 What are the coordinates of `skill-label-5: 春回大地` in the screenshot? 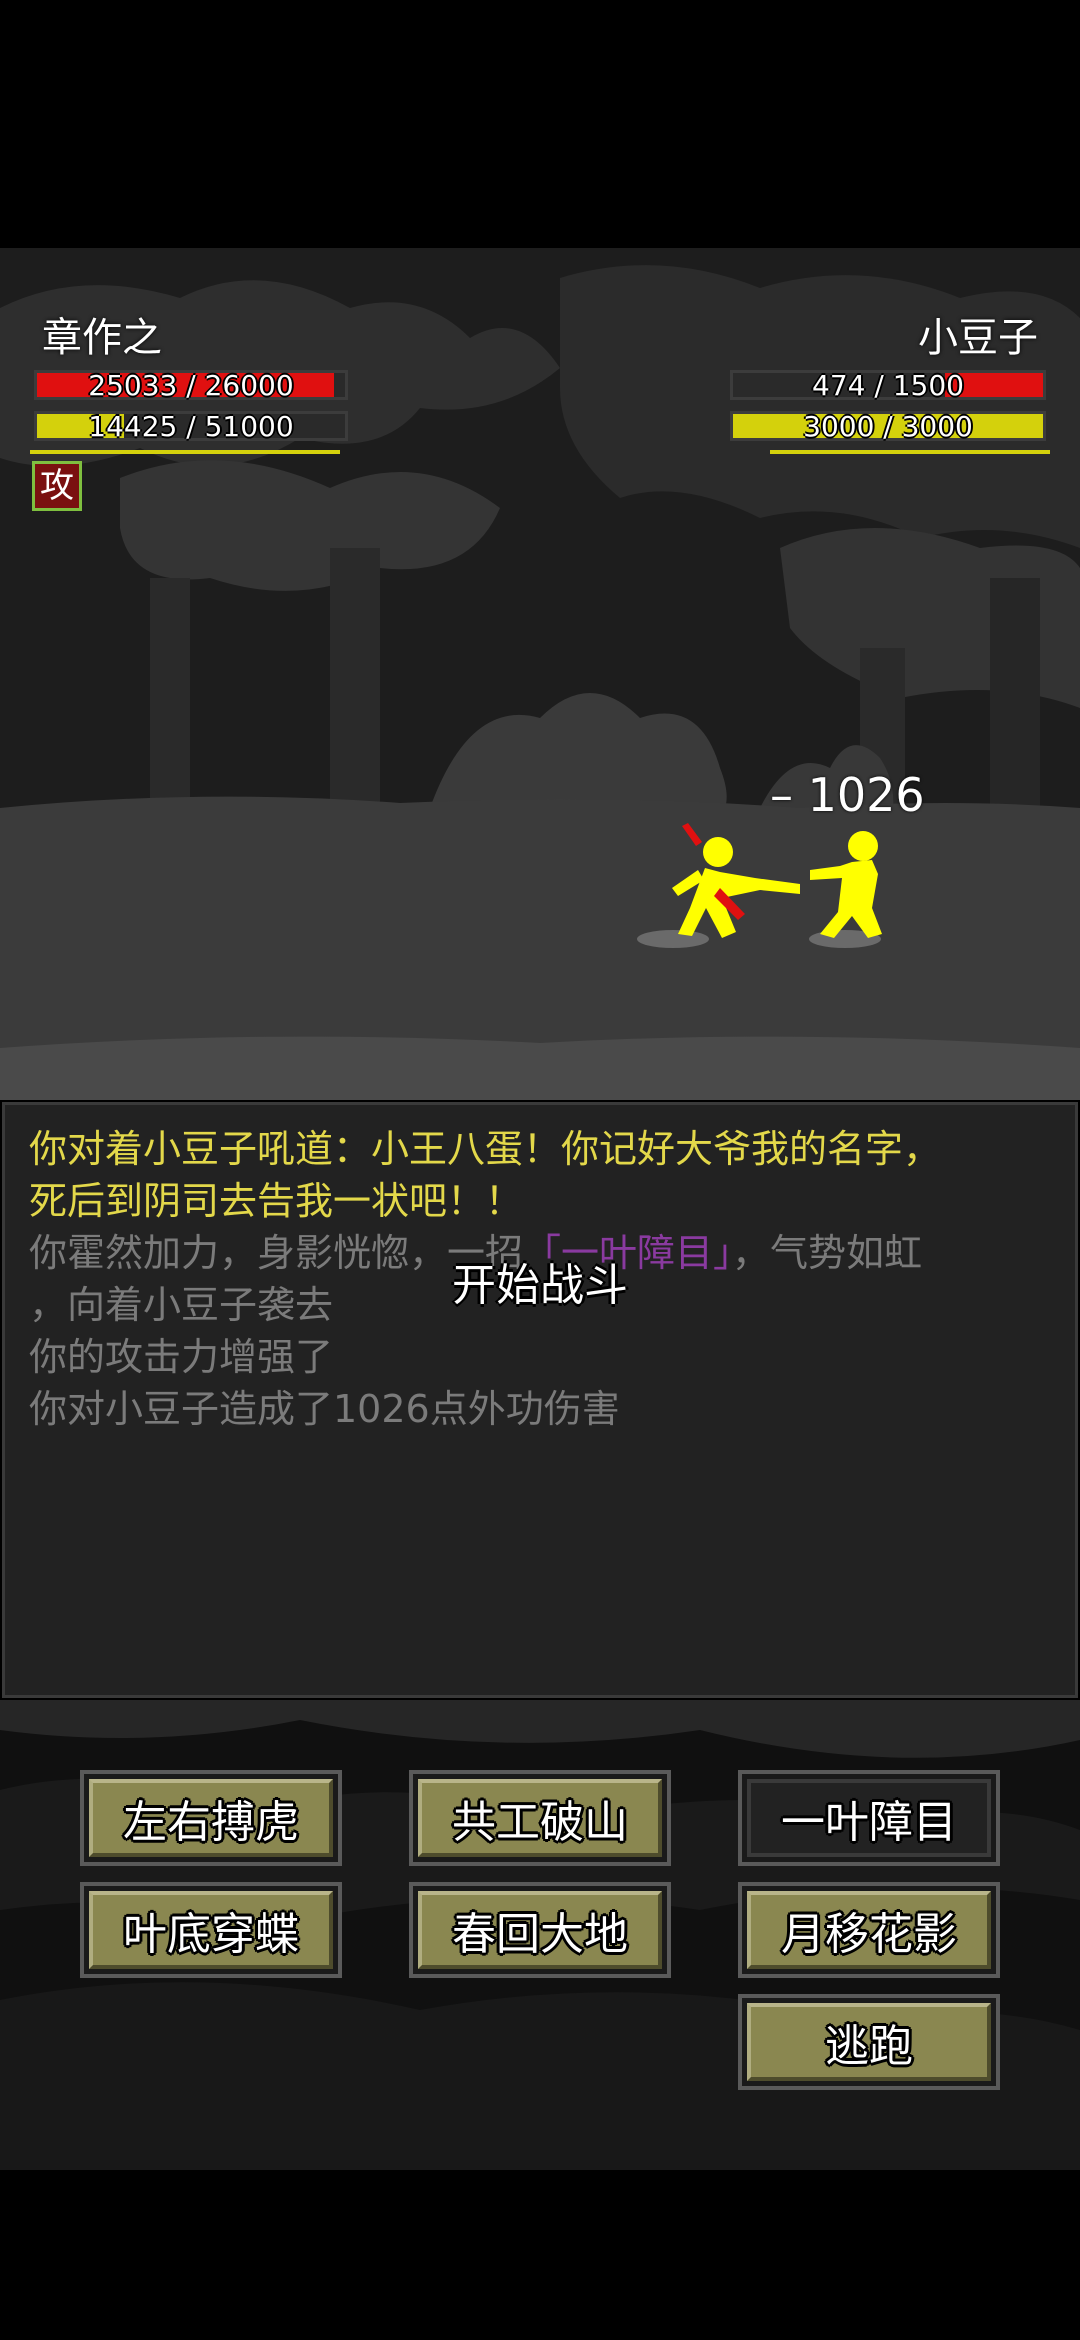 It's located at (540, 1930).